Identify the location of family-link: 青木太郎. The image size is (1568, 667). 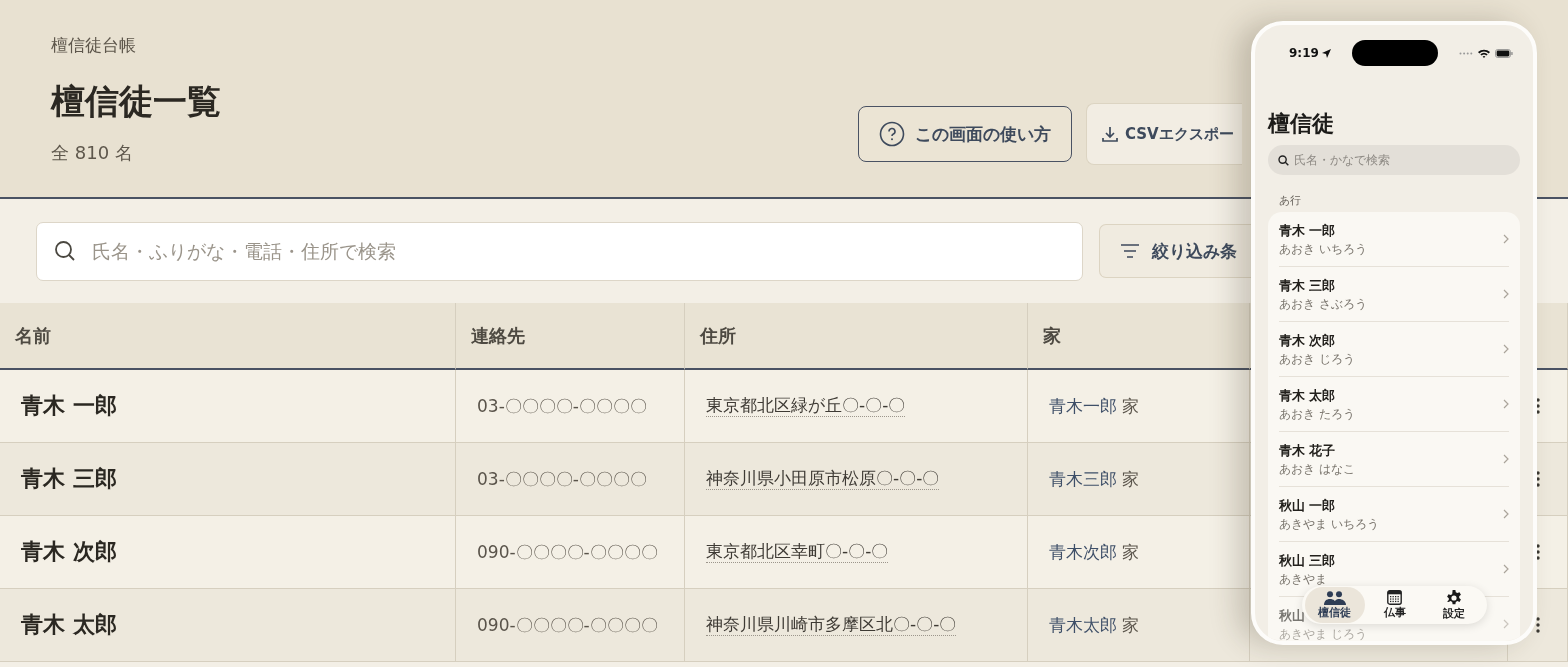
(1083, 625).